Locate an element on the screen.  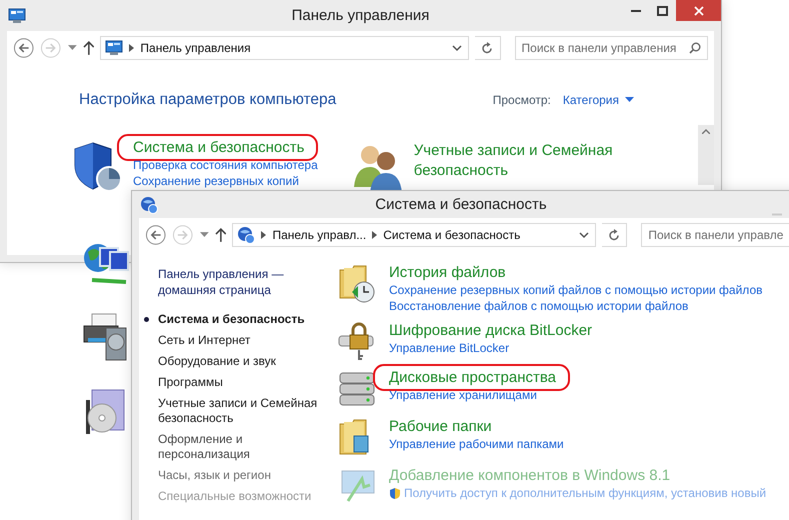
category-link: Сохранение резервных копий is located at coordinates (216, 181).